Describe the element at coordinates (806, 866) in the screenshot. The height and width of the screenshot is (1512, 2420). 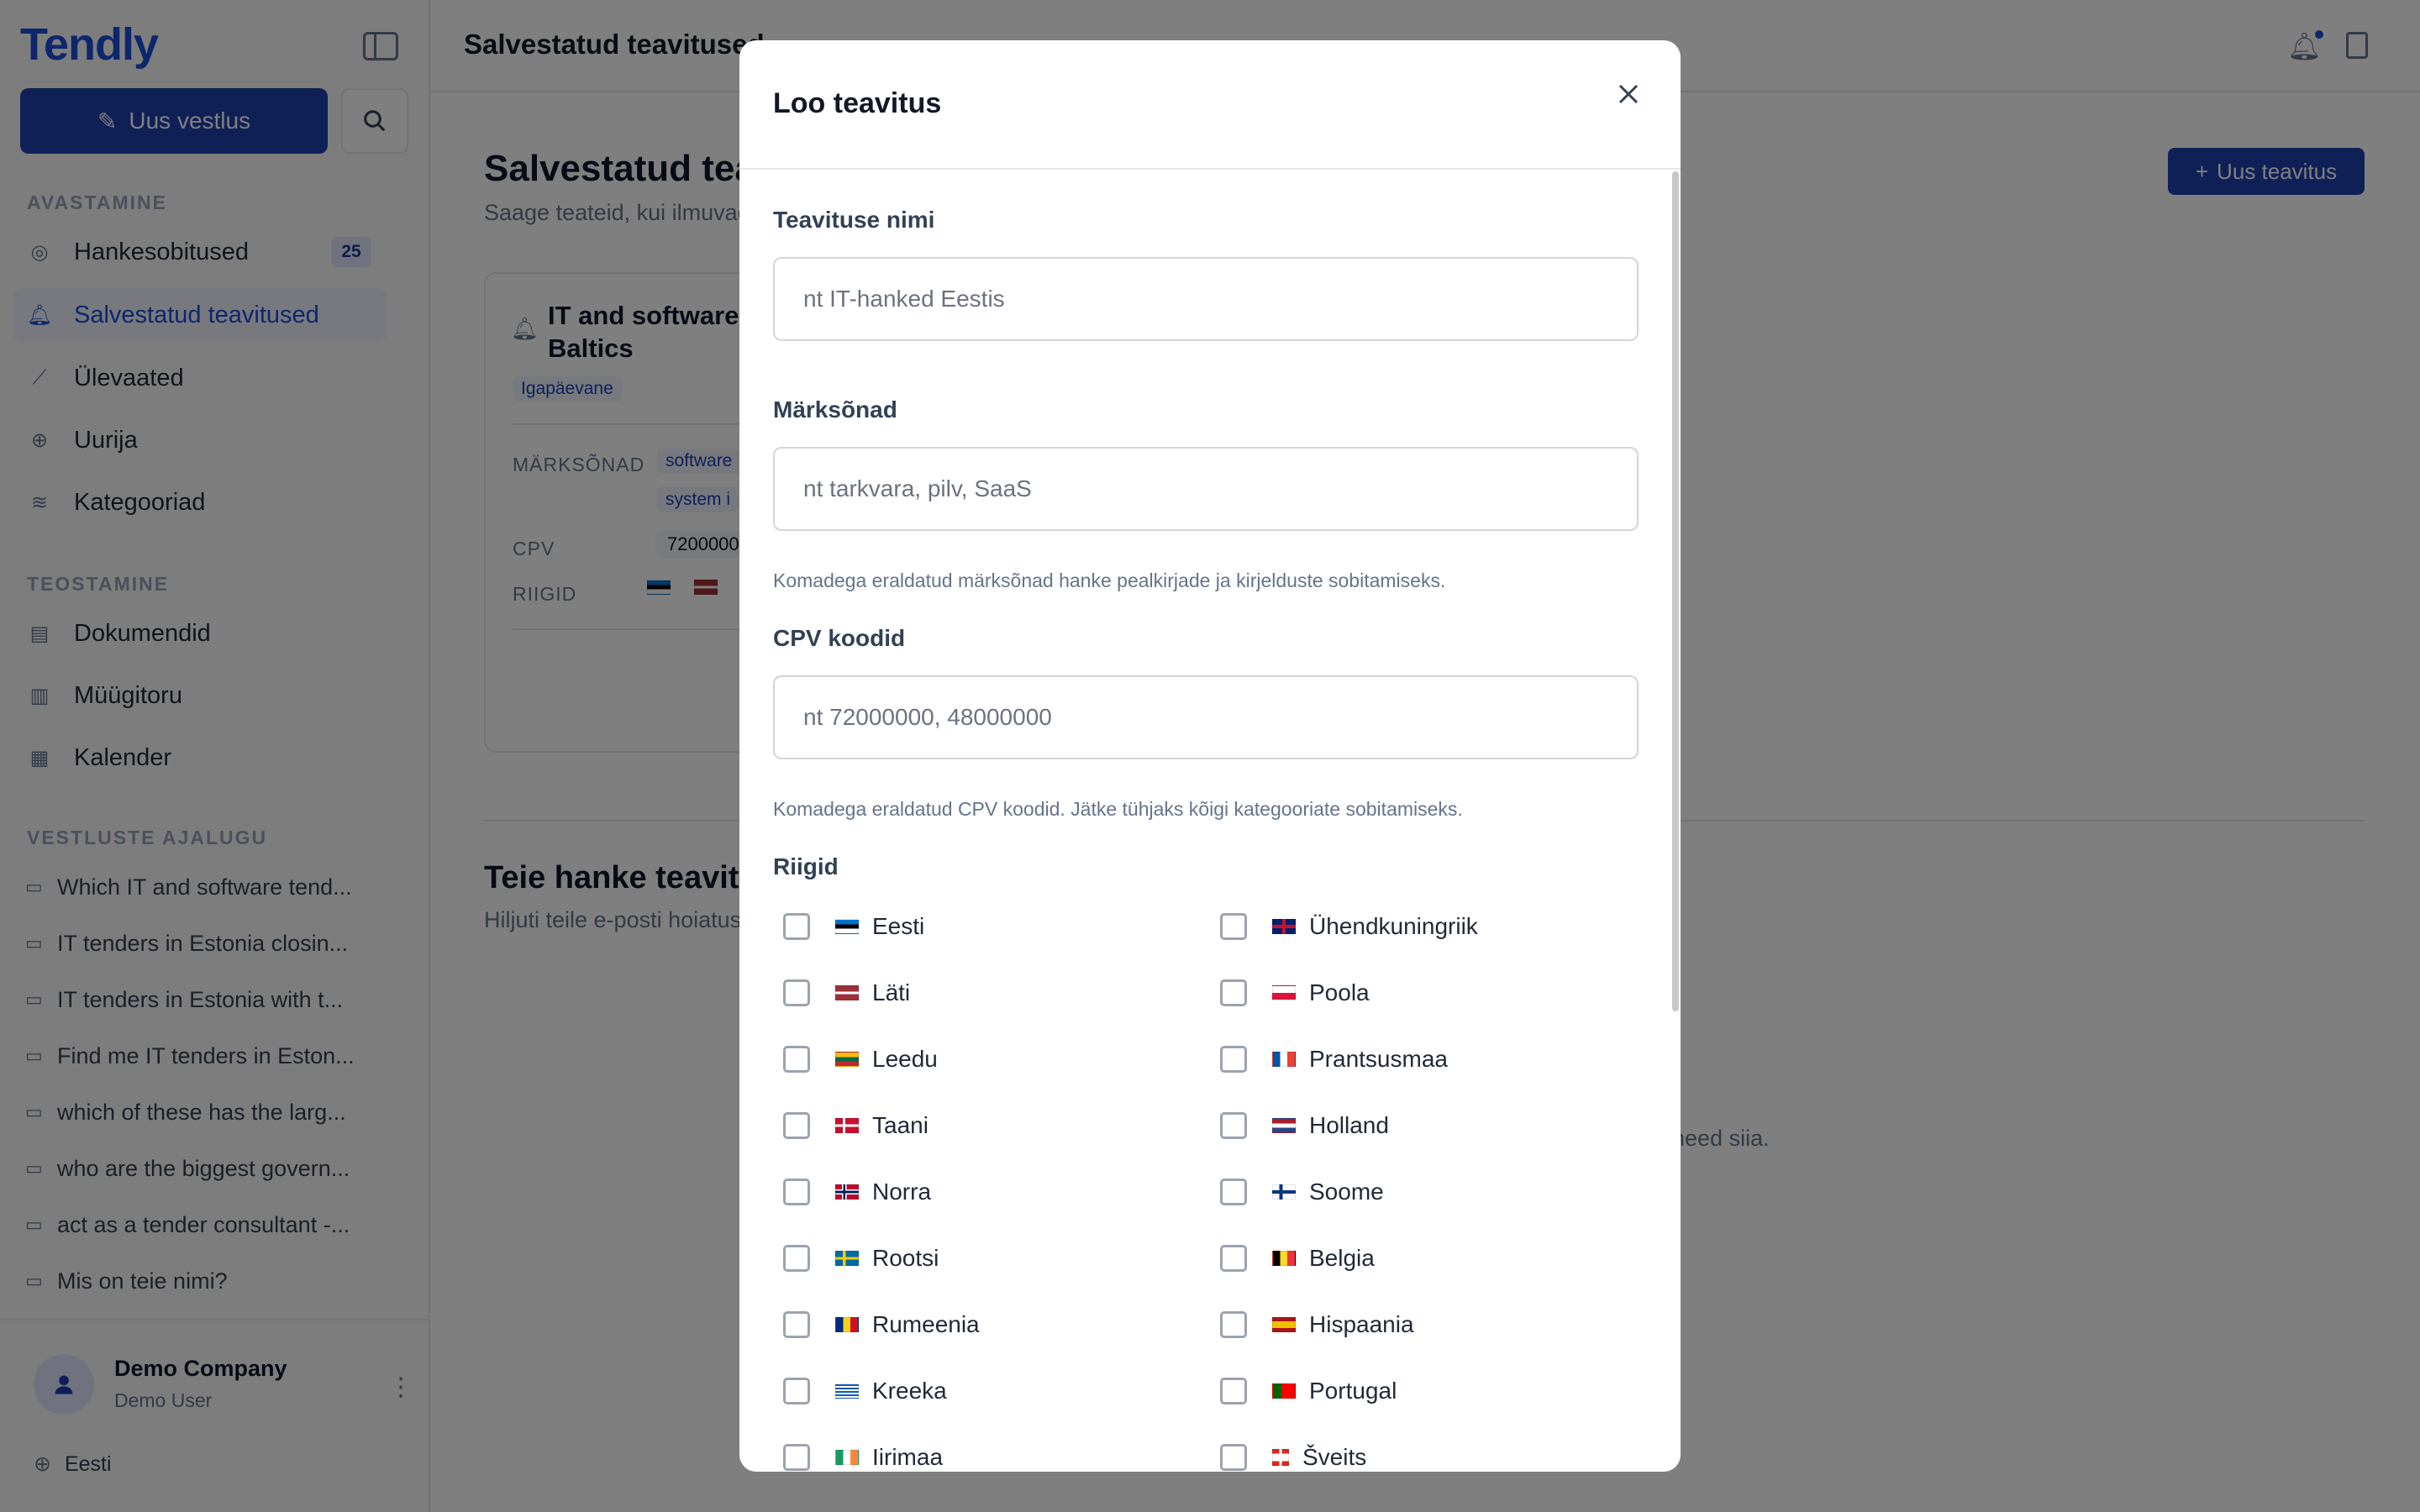
I see `countries-label: Riigid` at that location.